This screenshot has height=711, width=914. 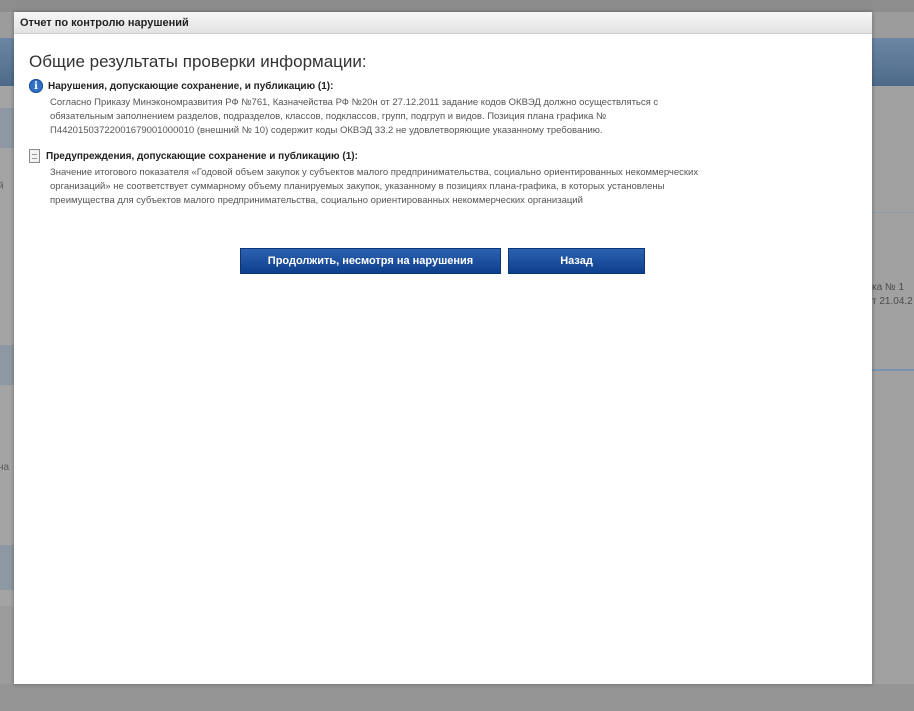 What do you see at coordinates (888, 287) in the screenshot?
I see `background-right-text: ка № 1` at bounding box center [888, 287].